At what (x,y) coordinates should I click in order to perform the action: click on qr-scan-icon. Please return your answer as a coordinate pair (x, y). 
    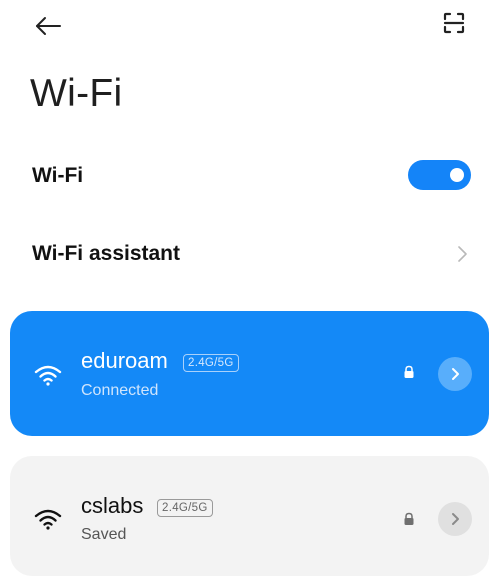
    Looking at the image, I should click on (454, 23).